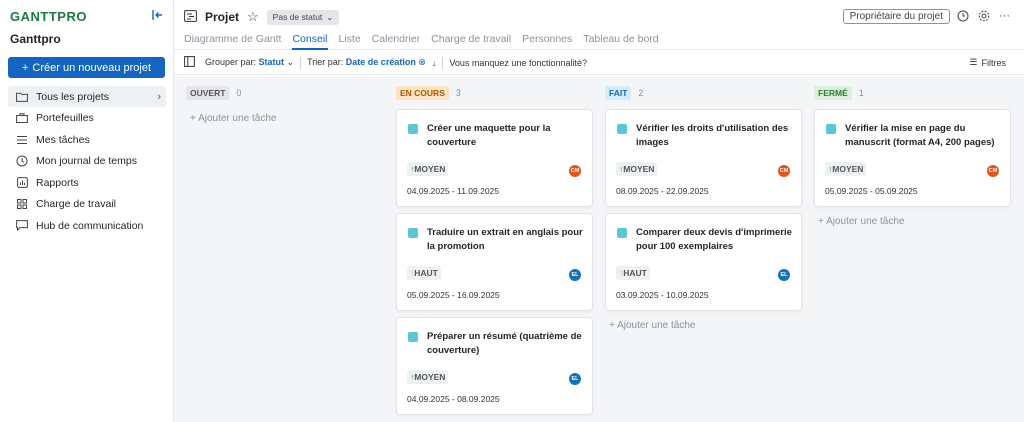 This screenshot has height=422, width=1024. I want to click on sort-by-label: Trier par:, so click(325, 62).